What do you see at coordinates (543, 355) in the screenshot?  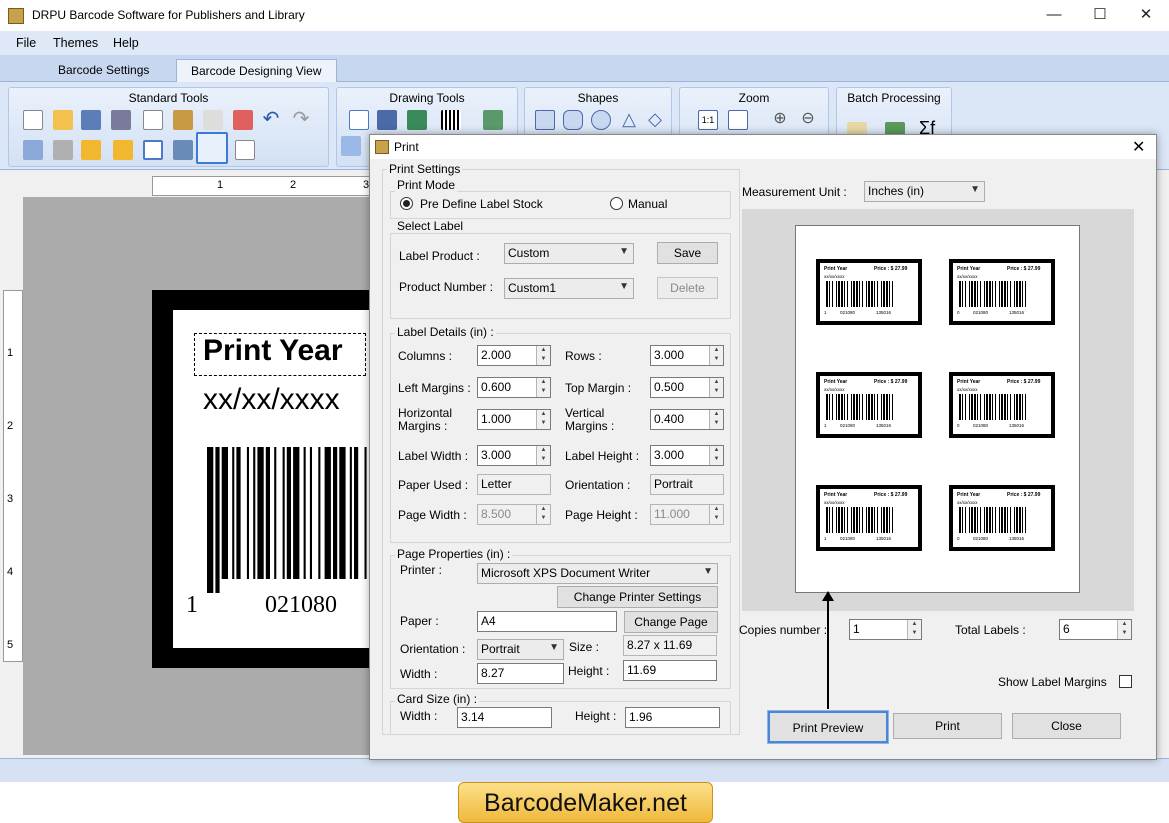 I see `columns-spinner: ▲ ▼` at bounding box center [543, 355].